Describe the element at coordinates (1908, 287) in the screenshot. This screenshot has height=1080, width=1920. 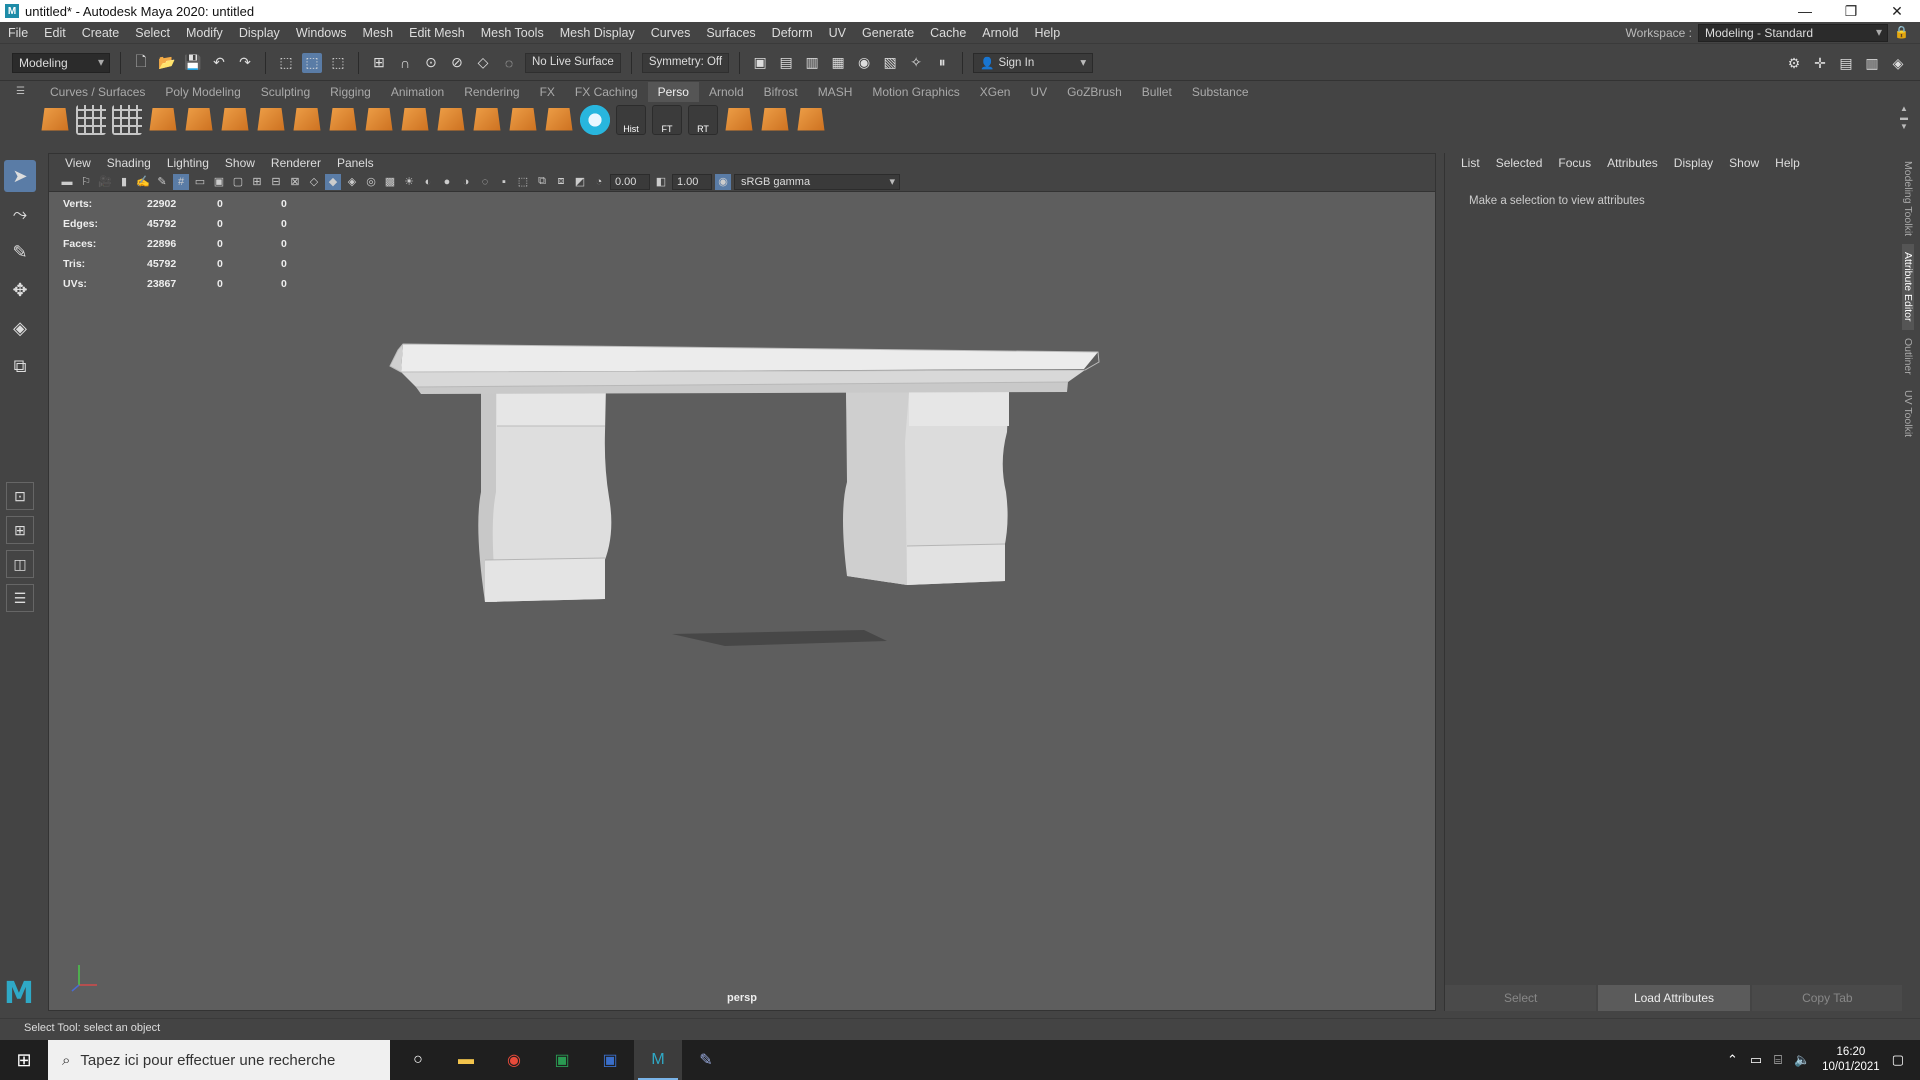
I see `tab-attribute-editor: Attribute Editor` at that location.